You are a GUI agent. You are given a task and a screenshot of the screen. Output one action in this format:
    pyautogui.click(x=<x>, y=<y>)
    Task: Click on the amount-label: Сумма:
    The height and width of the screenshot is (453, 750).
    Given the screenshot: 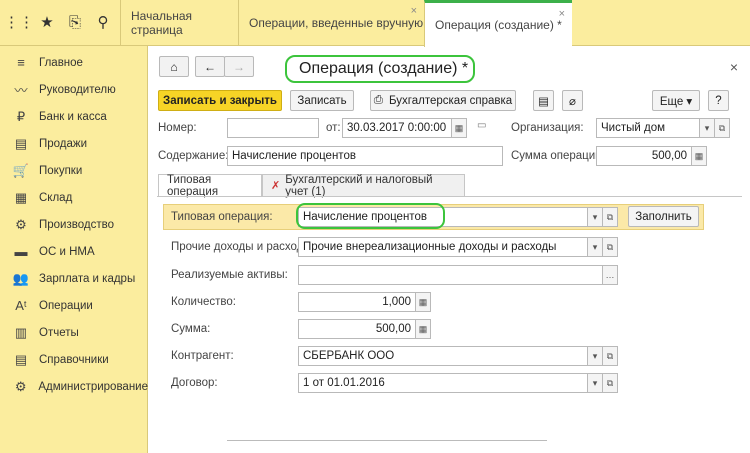 What is the action you would take?
    pyautogui.click(x=191, y=329)
    